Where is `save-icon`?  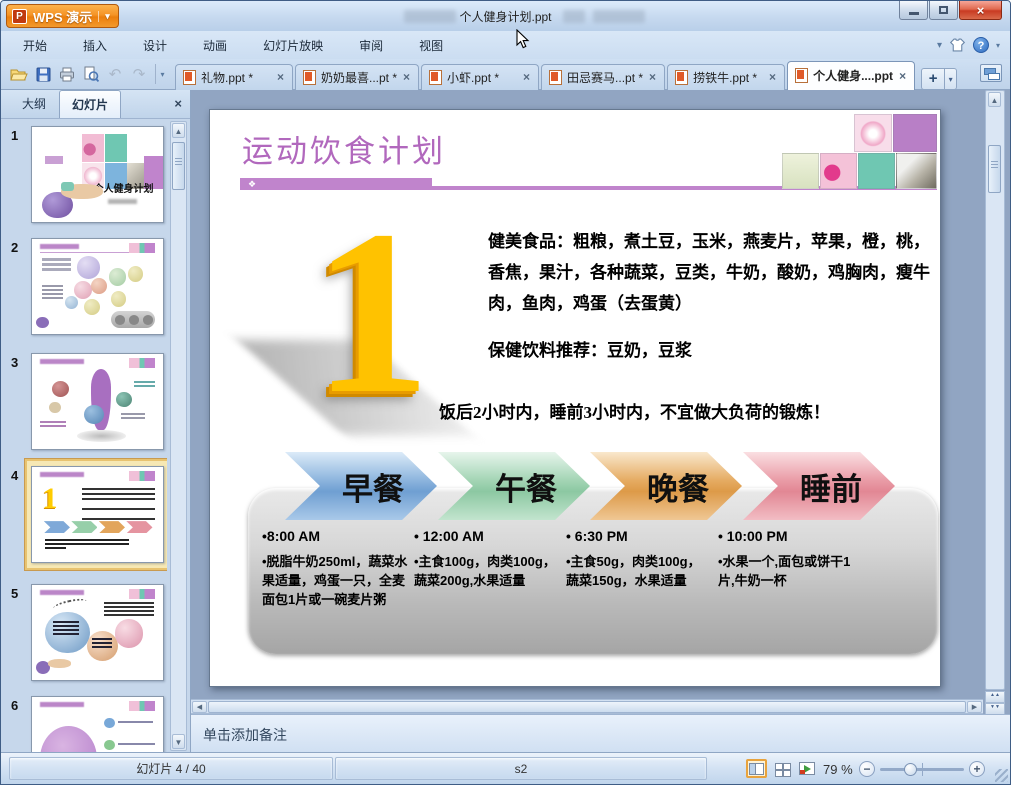 save-icon is located at coordinates (43, 74).